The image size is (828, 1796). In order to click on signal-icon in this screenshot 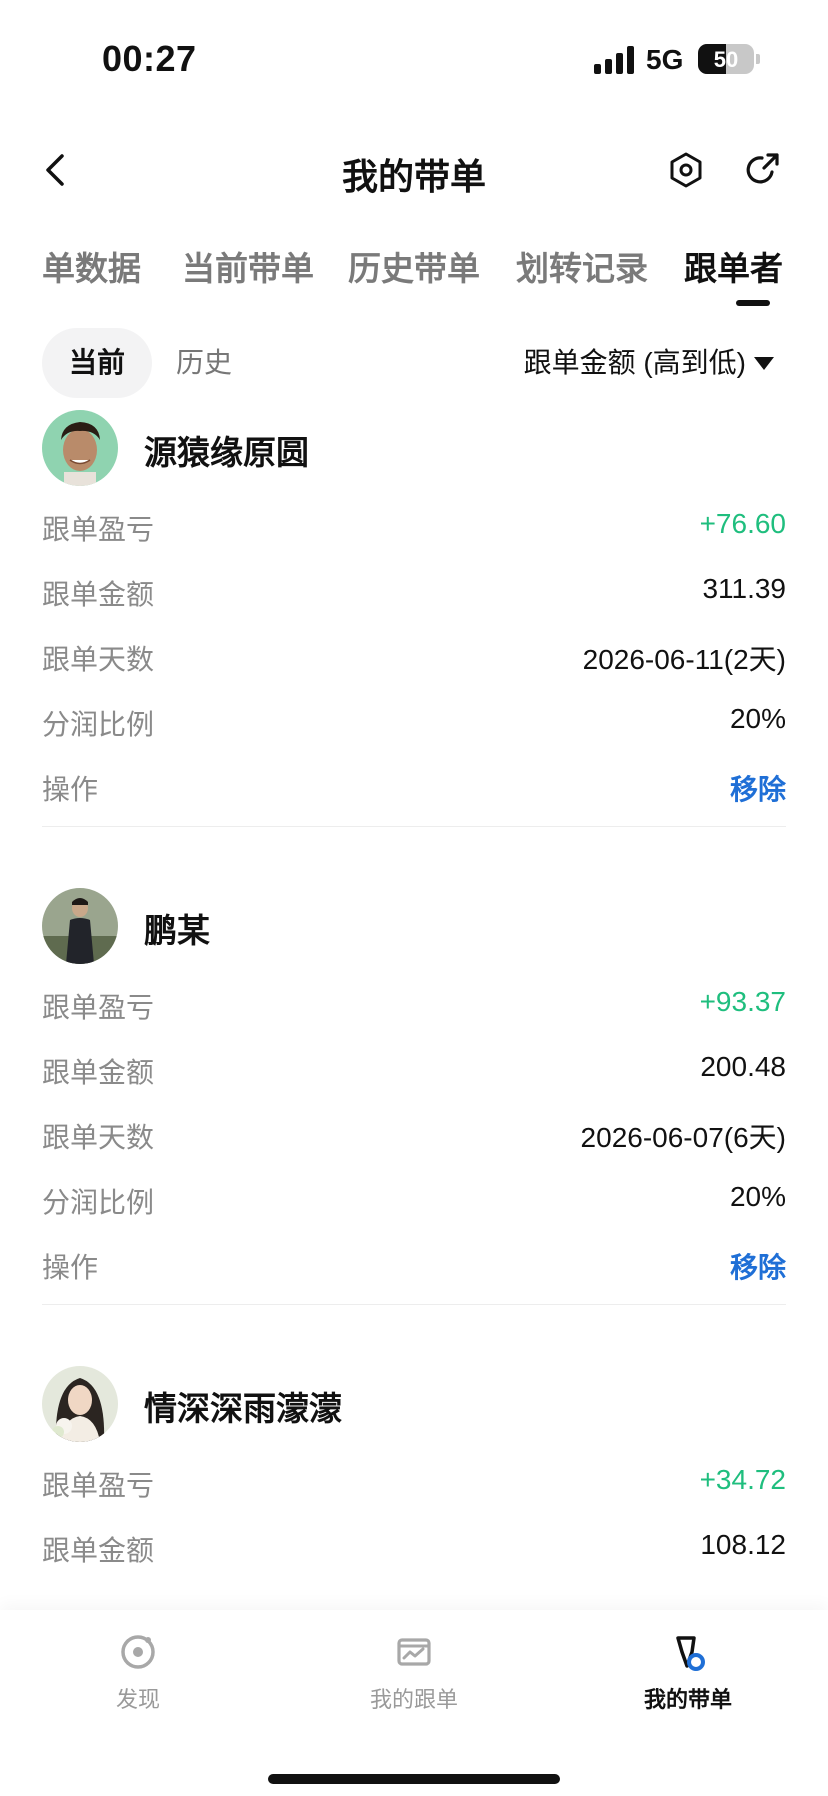, I will do `click(615, 60)`.